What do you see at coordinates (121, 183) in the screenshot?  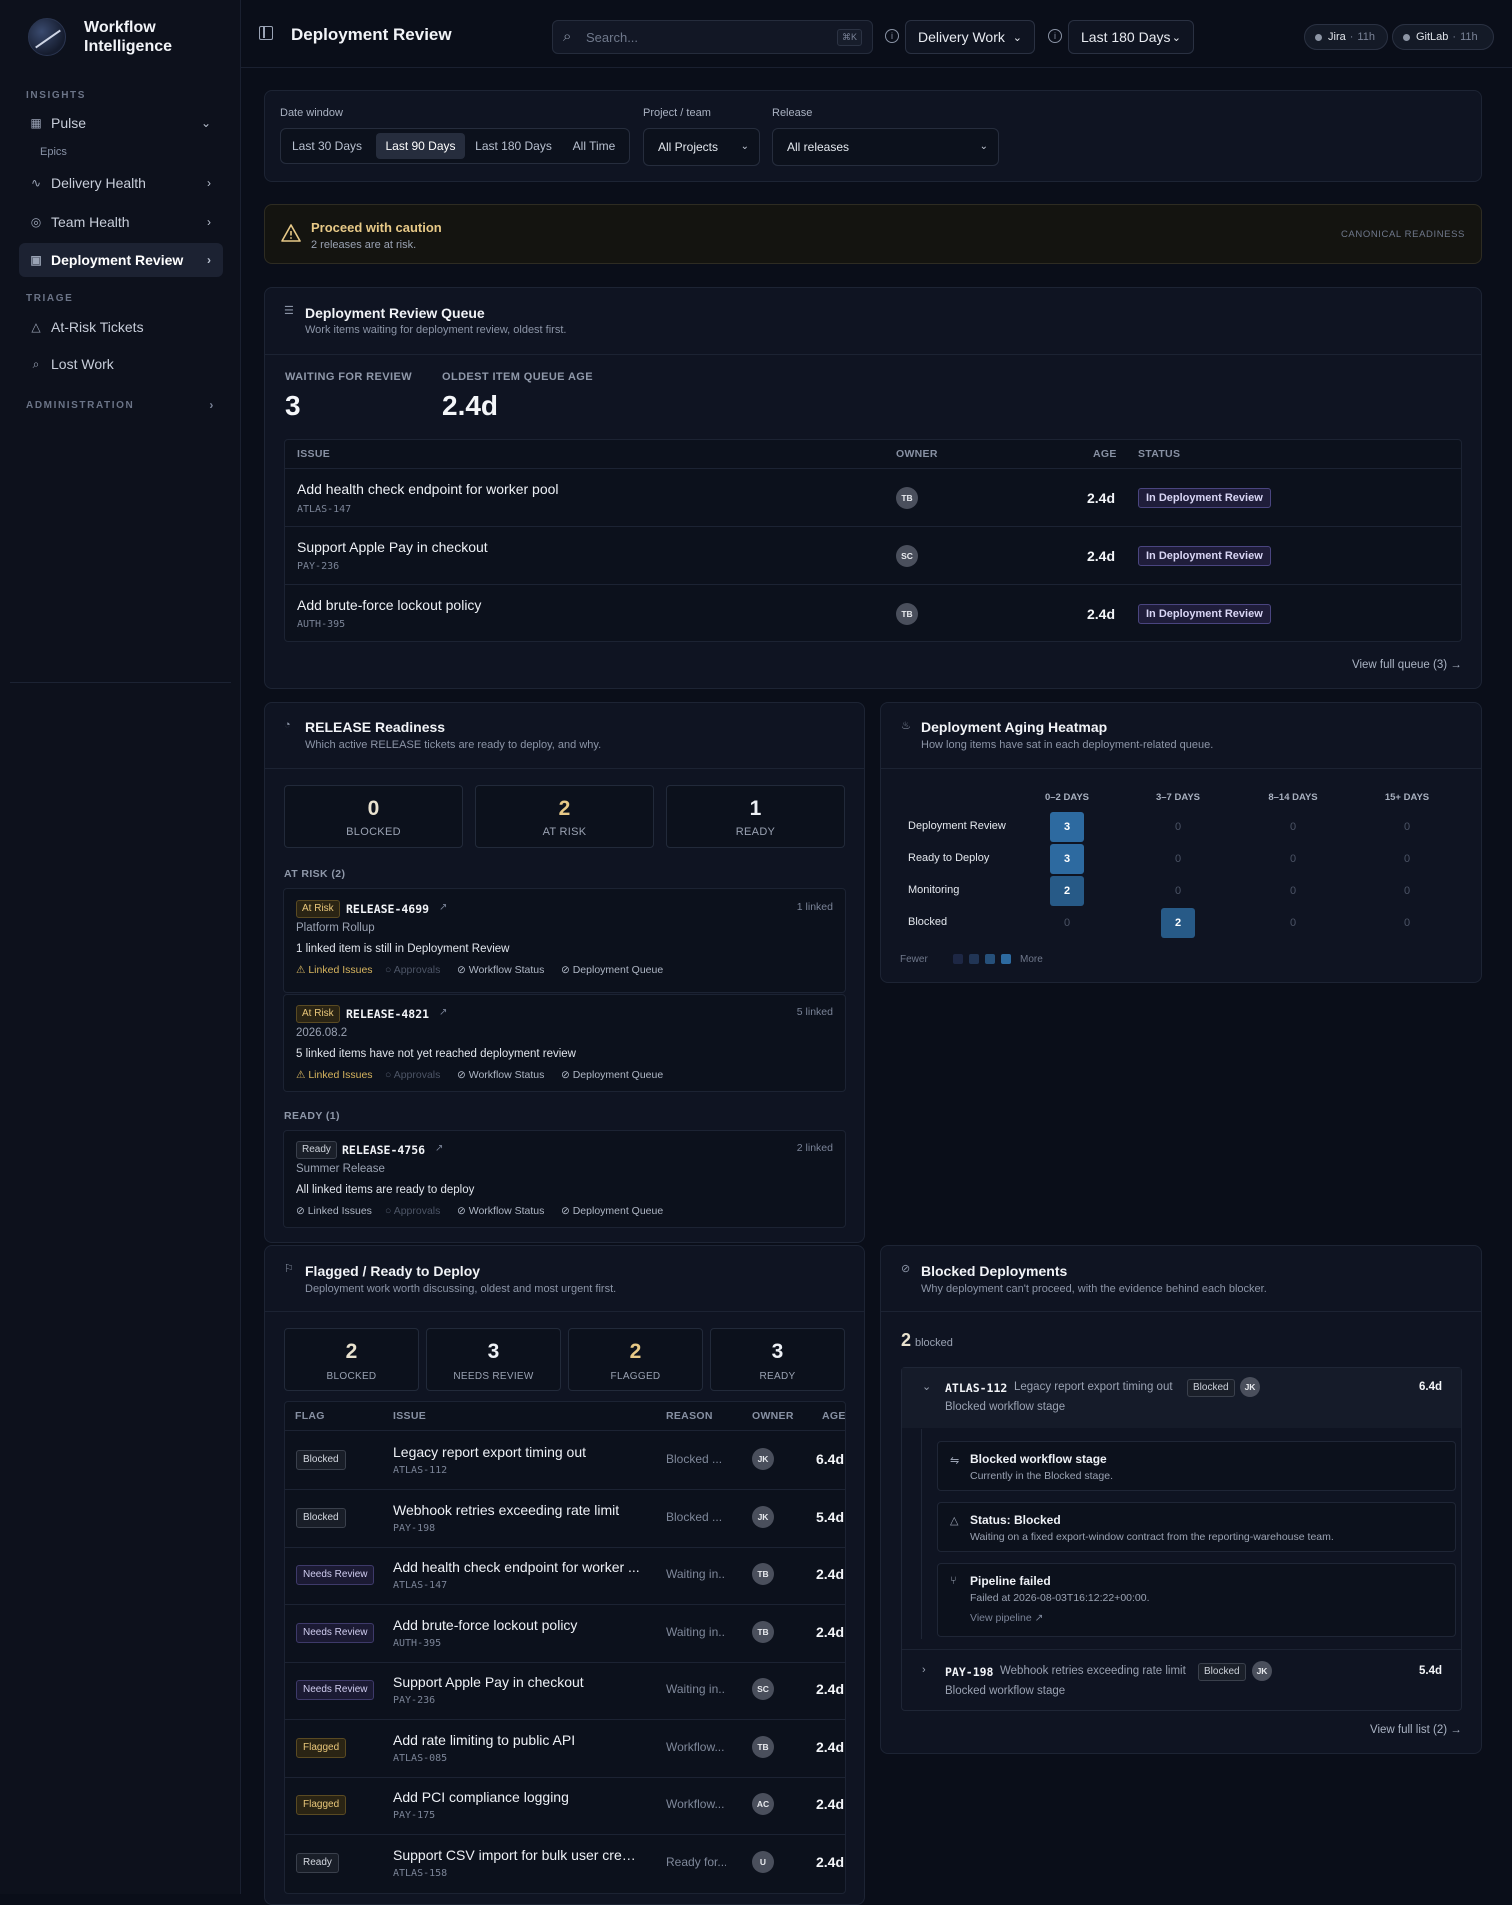 I see `sidebar-item-delivery-health: ∿ Delivery Health ›` at bounding box center [121, 183].